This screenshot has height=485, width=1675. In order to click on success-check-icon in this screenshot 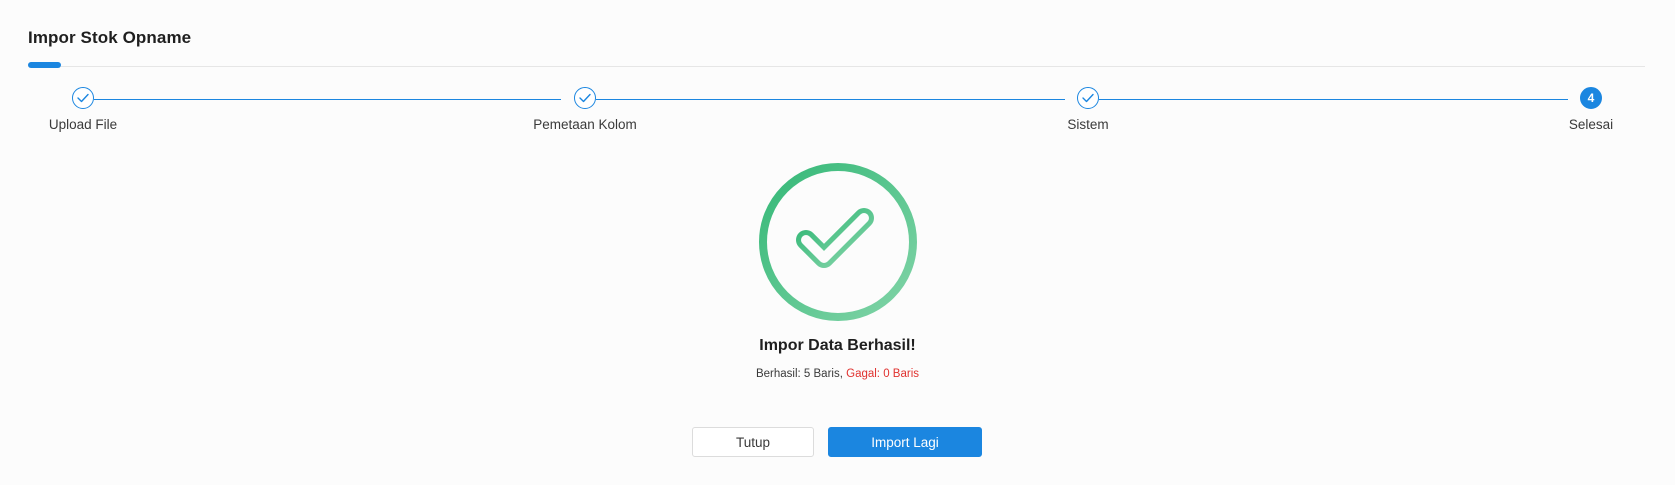, I will do `click(838, 242)`.